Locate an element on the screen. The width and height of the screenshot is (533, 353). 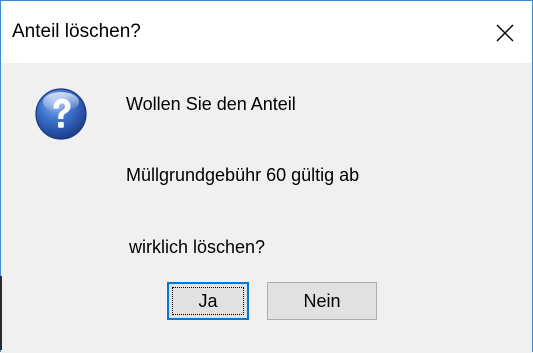
message-line-3: wirklich löschen? is located at coordinates (197, 247).